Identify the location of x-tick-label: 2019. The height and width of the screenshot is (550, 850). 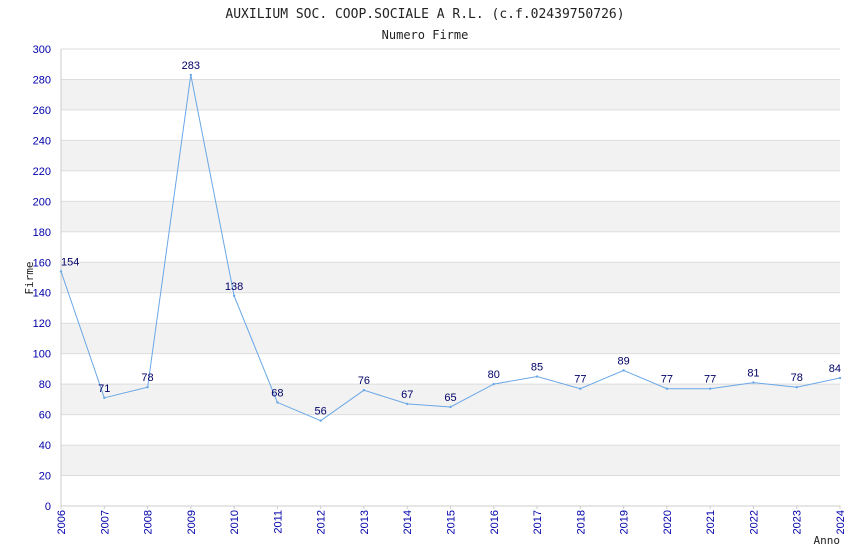
(625, 522).